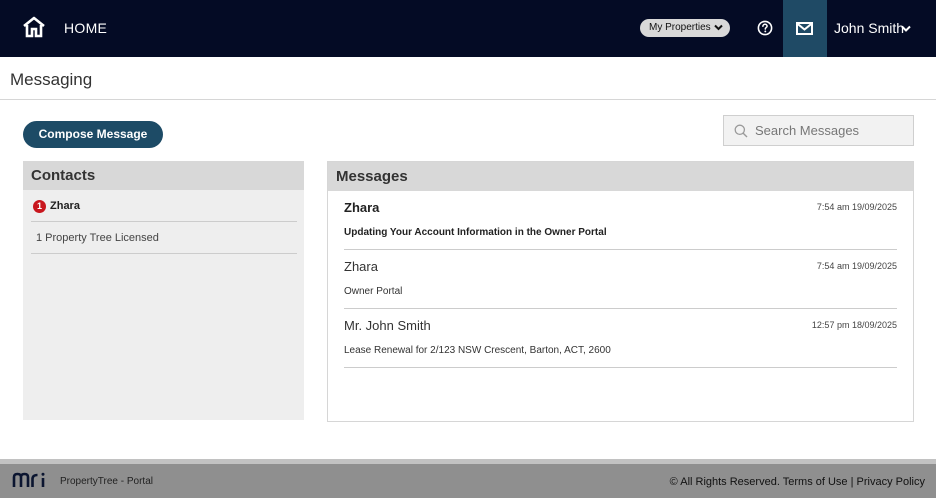 The width and height of the screenshot is (936, 498). I want to click on home-link: HOME, so click(85, 28).